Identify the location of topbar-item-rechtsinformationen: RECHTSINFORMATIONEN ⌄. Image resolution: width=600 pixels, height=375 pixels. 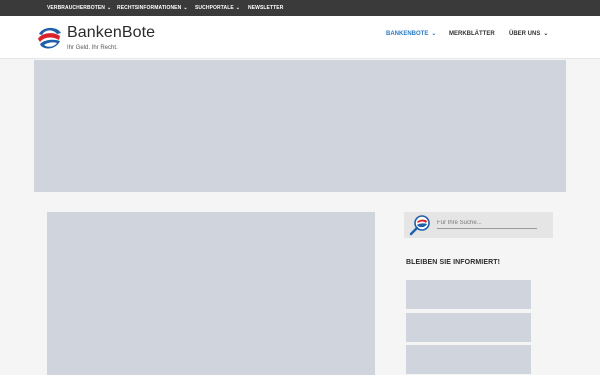
(152, 8).